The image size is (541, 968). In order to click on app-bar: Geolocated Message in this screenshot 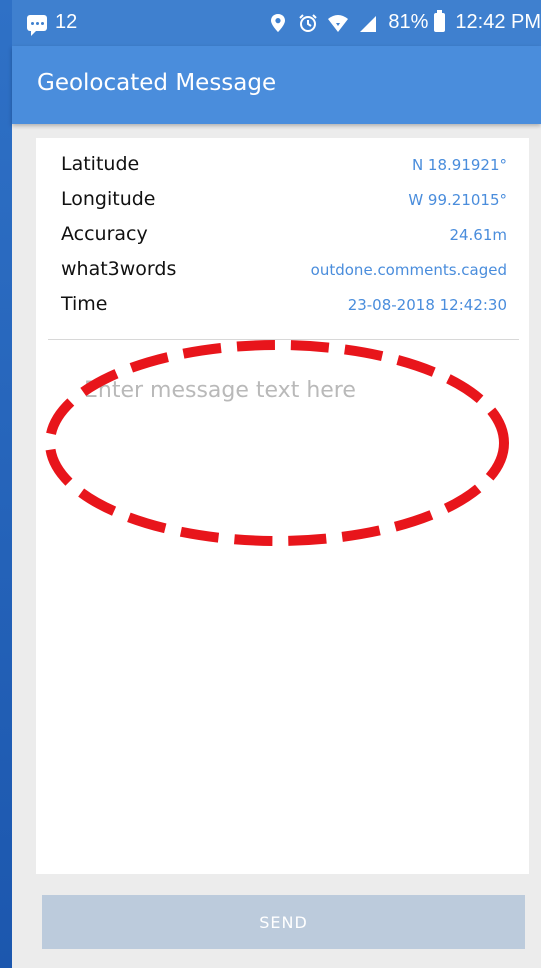, I will do `click(276, 85)`.